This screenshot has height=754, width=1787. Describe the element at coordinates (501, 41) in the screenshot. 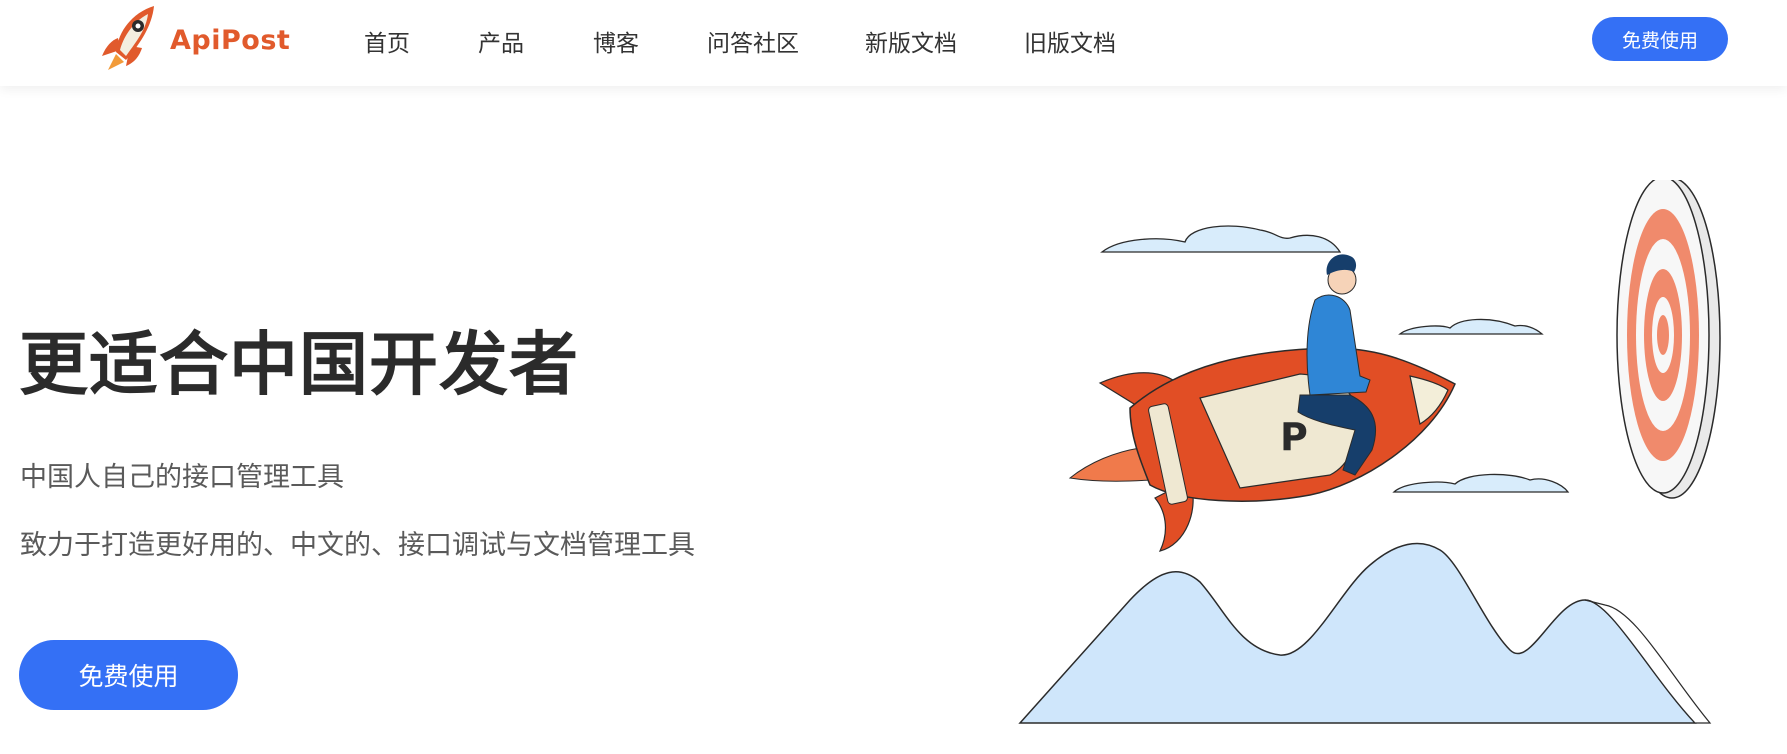

I see `nav-product: 产品` at that location.